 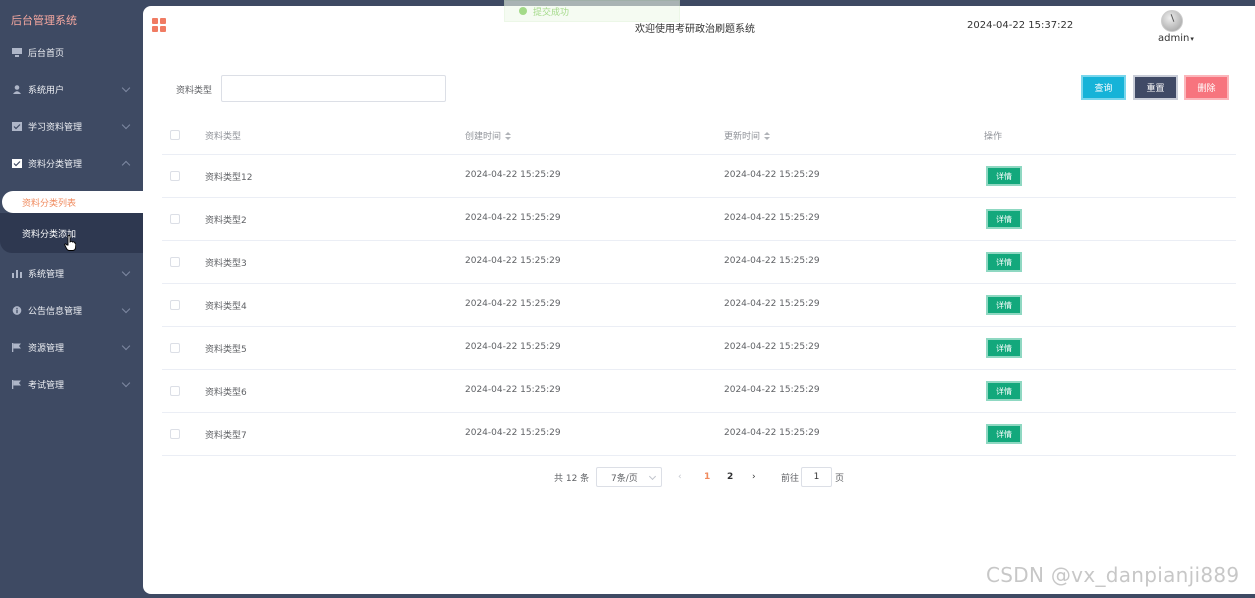 I want to click on page-size-value: 7条/页, so click(x=624, y=478).